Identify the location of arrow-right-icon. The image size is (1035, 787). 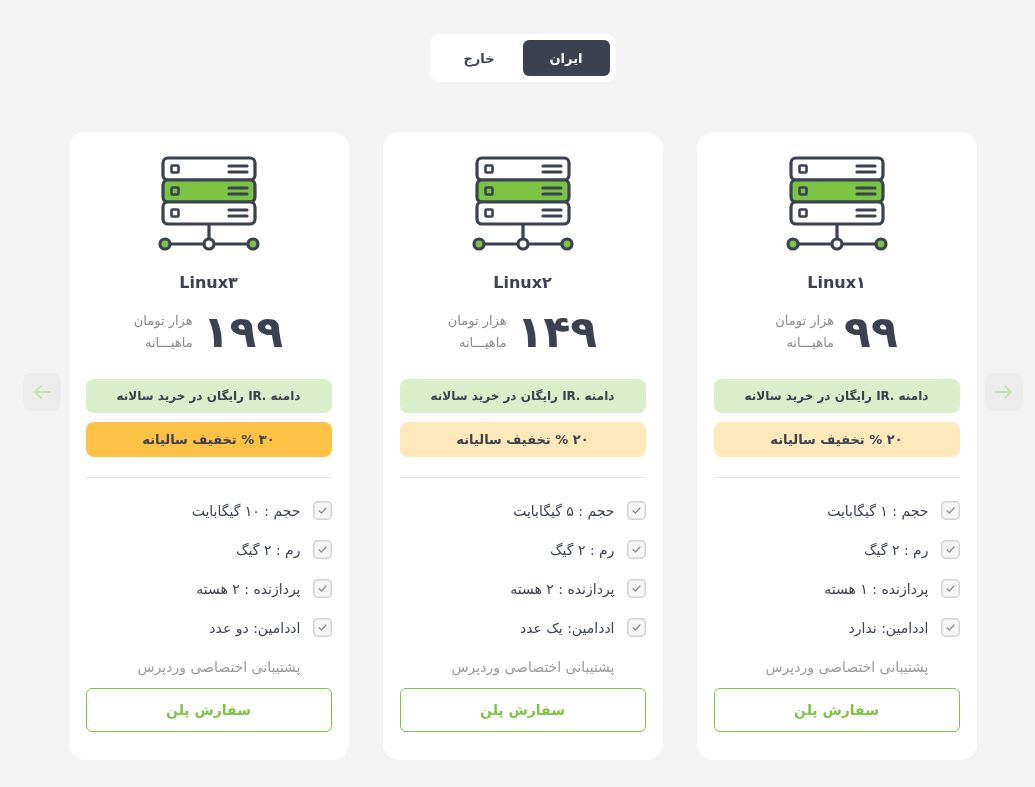
(1003, 392).